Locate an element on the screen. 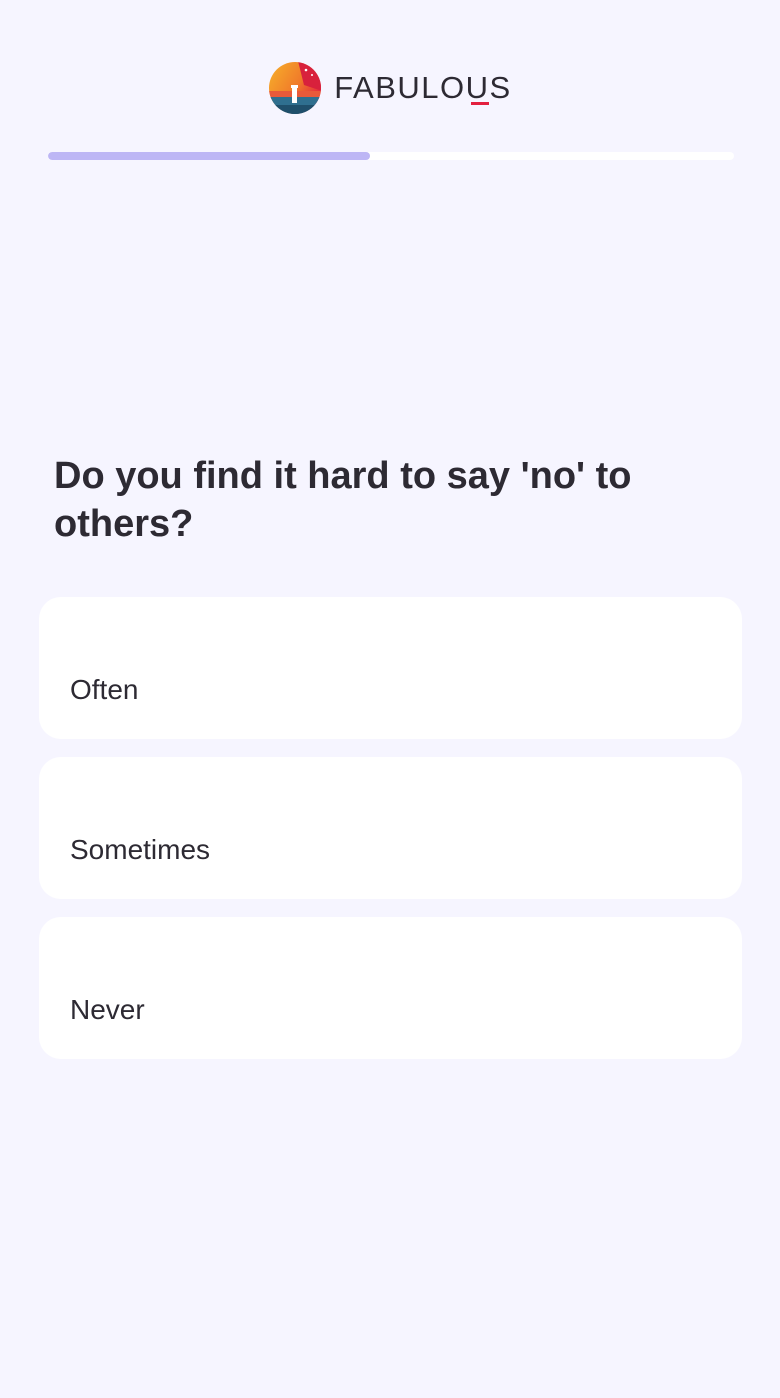  answer-option-sometimes: Sometimes is located at coordinates (390, 828).